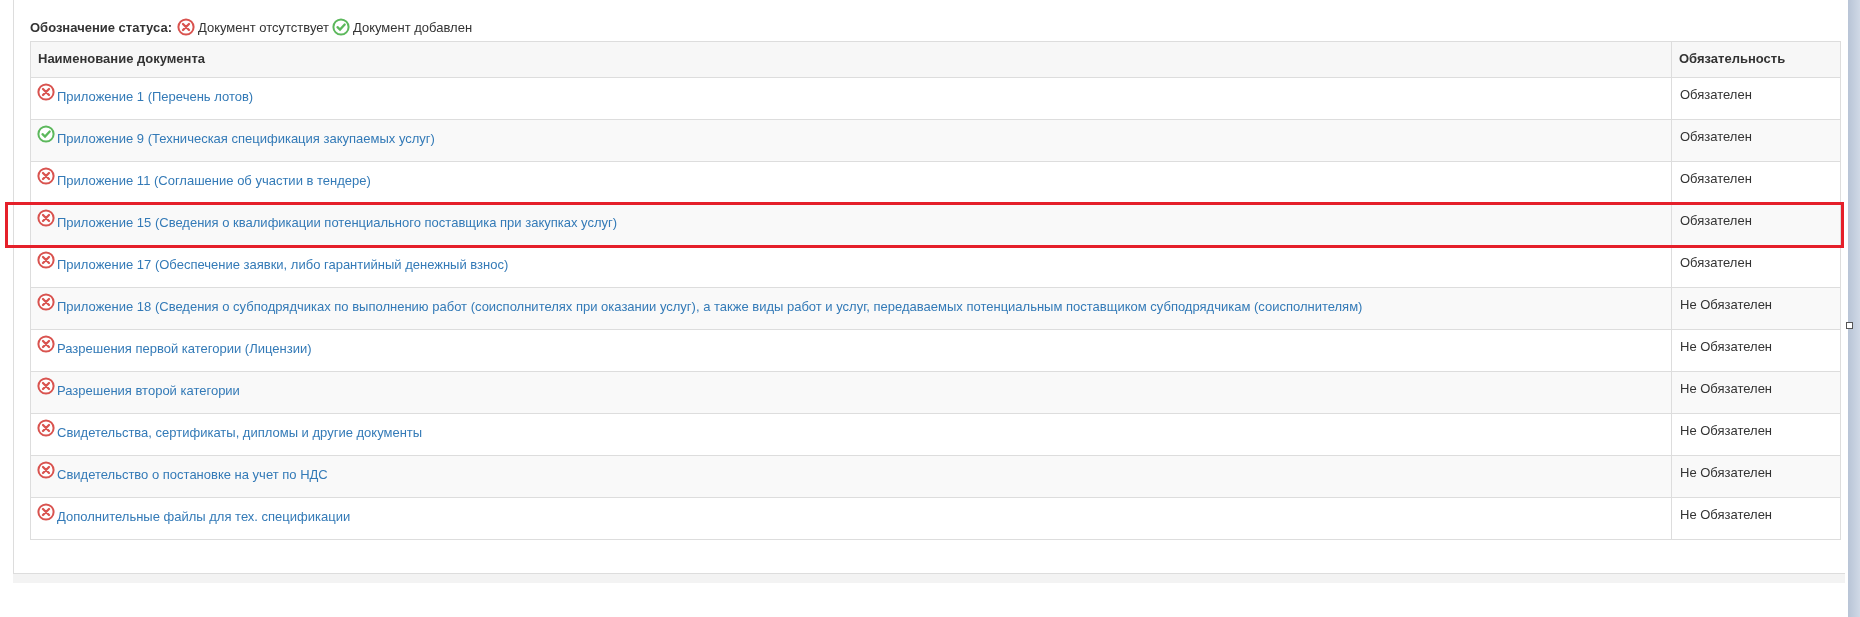 The width and height of the screenshot is (1860, 617). What do you see at coordinates (263, 27) in the screenshot?
I see `legend-text: Документ отсутствует` at bounding box center [263, 27].